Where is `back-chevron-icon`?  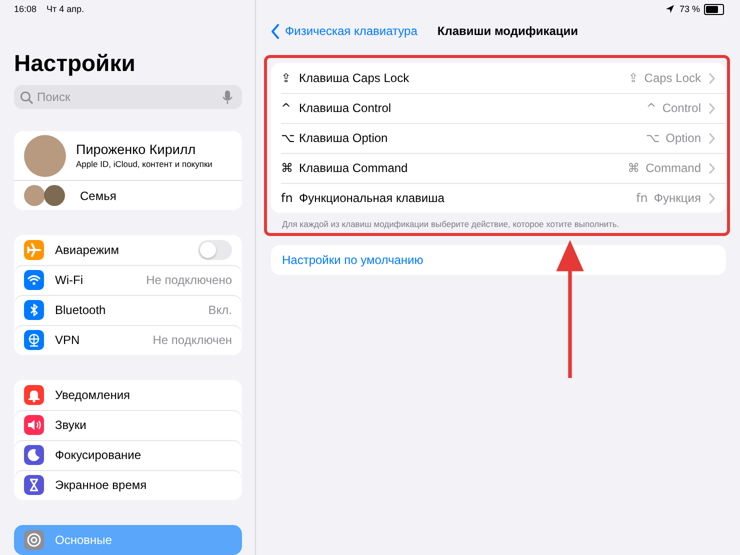
back-chevron-icon is located at coordinates (275, 31).